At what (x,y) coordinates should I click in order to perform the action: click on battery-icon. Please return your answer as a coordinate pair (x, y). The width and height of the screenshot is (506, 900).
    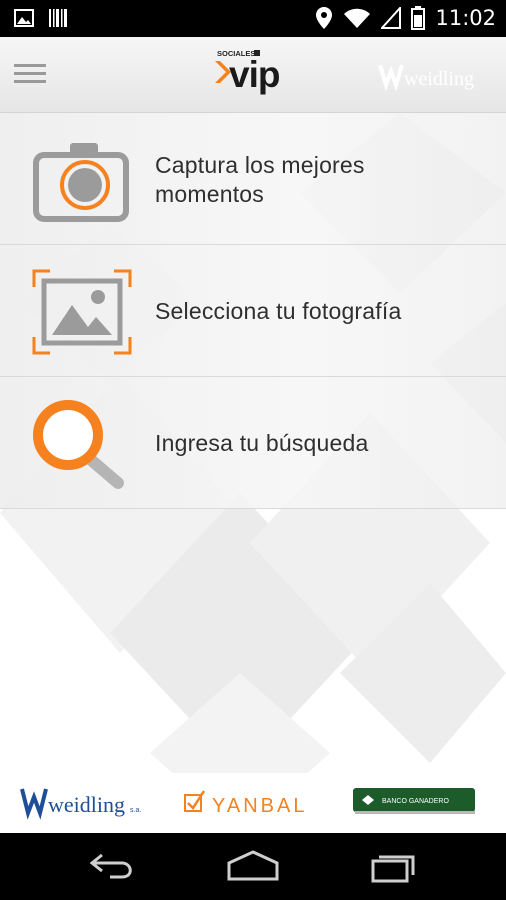
    Looking at the image, I should click on (418, 18).